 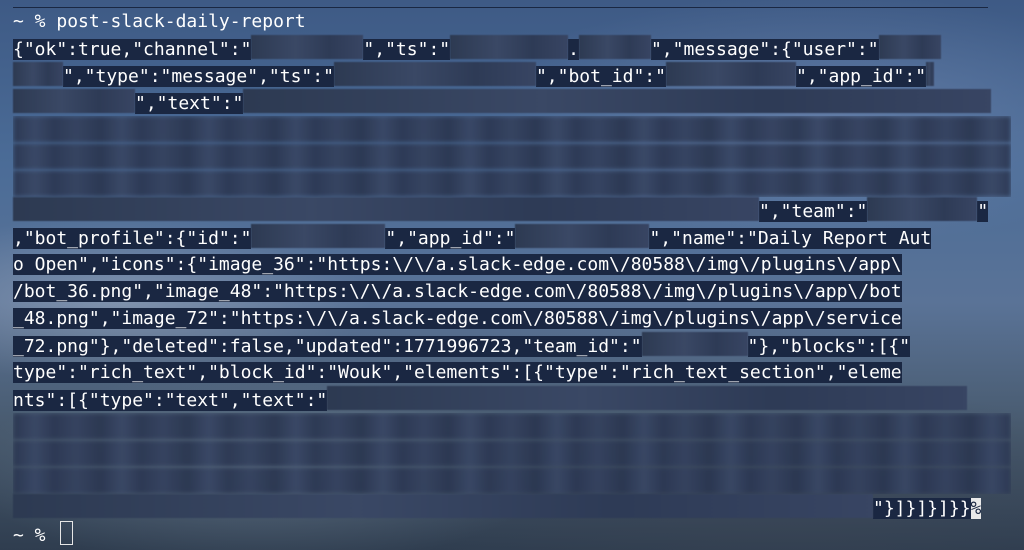 I want to click on json-text: {"ok":true,"channel":", so click(x=132, y=49).